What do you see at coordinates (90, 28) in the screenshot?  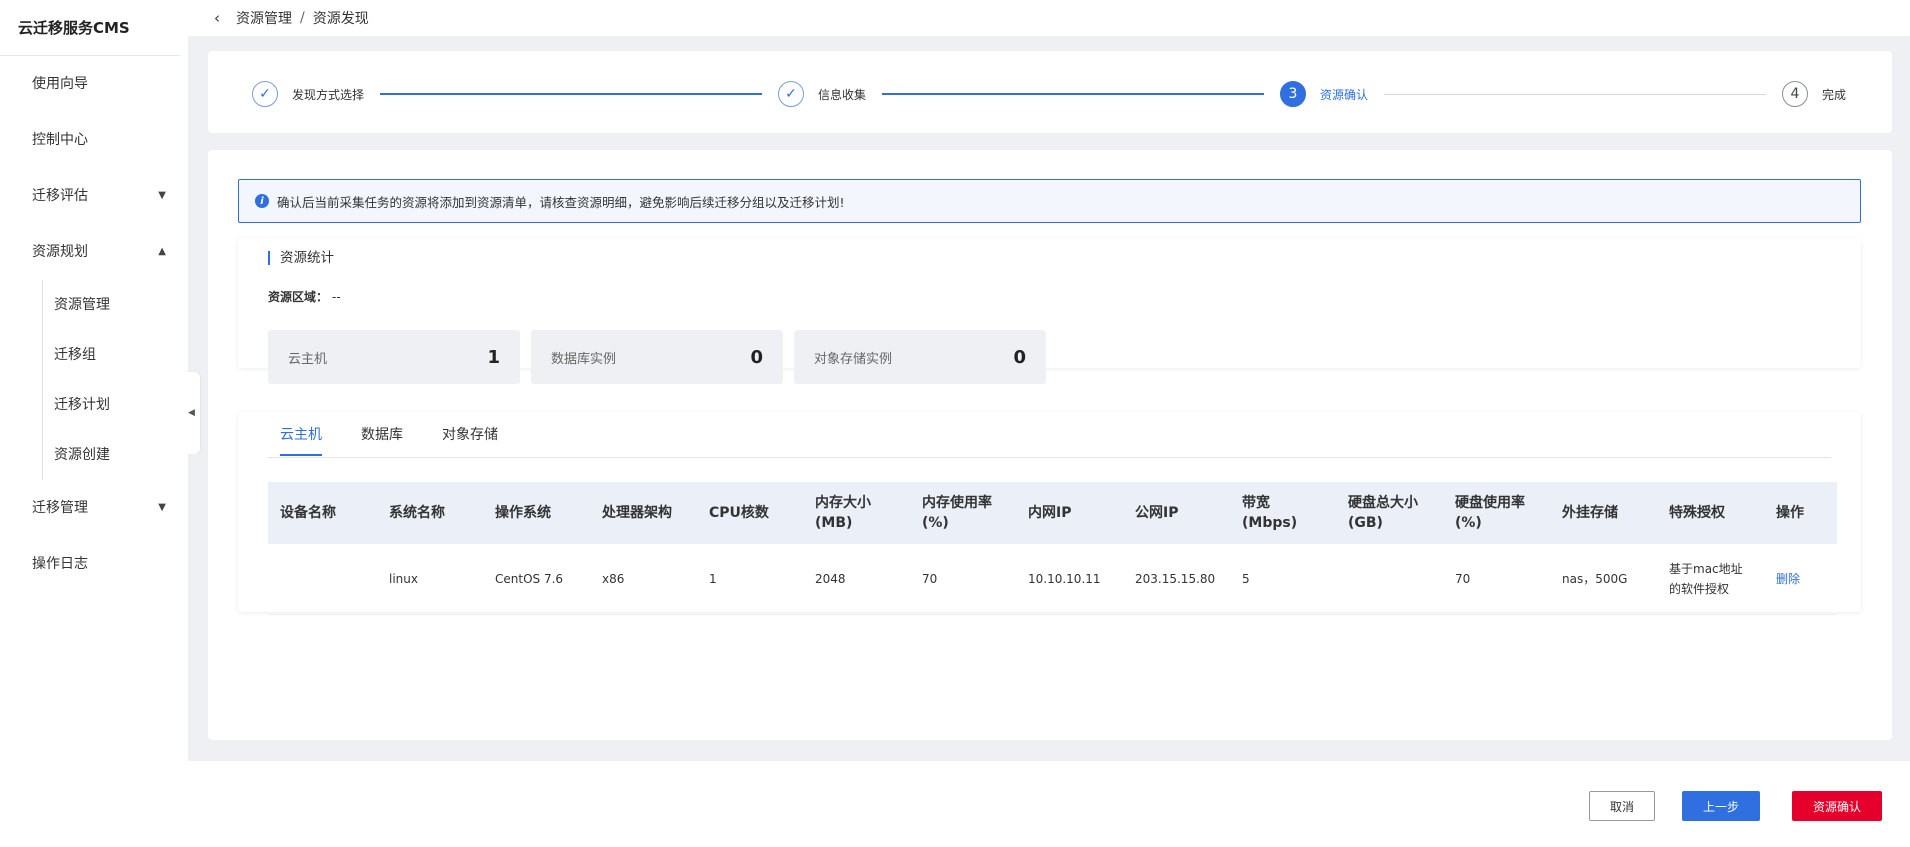 I see `brand-title: 云迁移服务CMS` at bounding box center [90, 28].